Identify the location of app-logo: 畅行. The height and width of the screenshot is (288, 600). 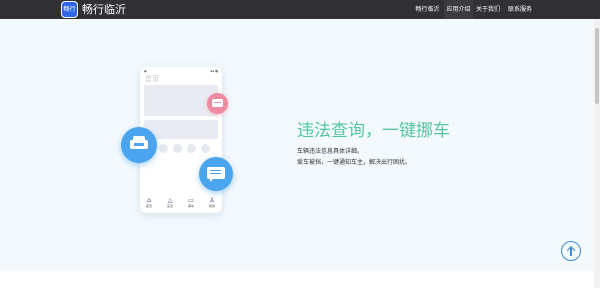
(69, 9).